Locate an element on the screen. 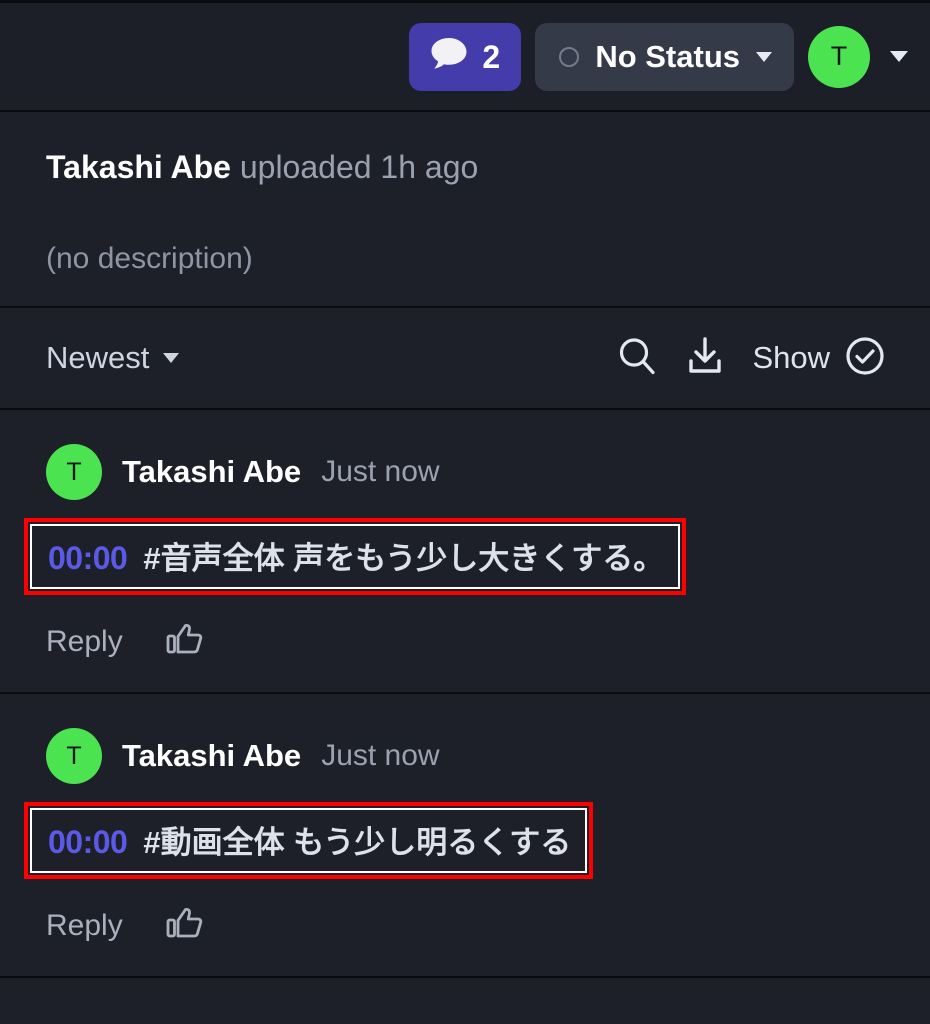 The height and width of the screenshot is (1024, 930). status-selector: No Status is located at coordinates (664, 56).